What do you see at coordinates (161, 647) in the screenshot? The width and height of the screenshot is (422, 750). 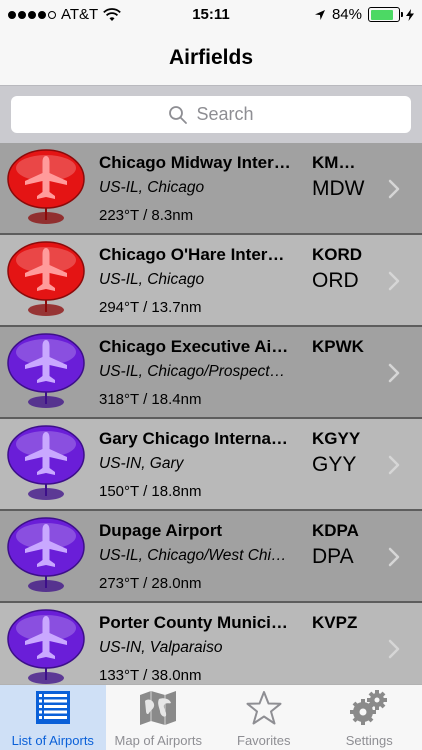 I see `airport-region: US-IN, Valparaiso` at bounding box center [161, 647].